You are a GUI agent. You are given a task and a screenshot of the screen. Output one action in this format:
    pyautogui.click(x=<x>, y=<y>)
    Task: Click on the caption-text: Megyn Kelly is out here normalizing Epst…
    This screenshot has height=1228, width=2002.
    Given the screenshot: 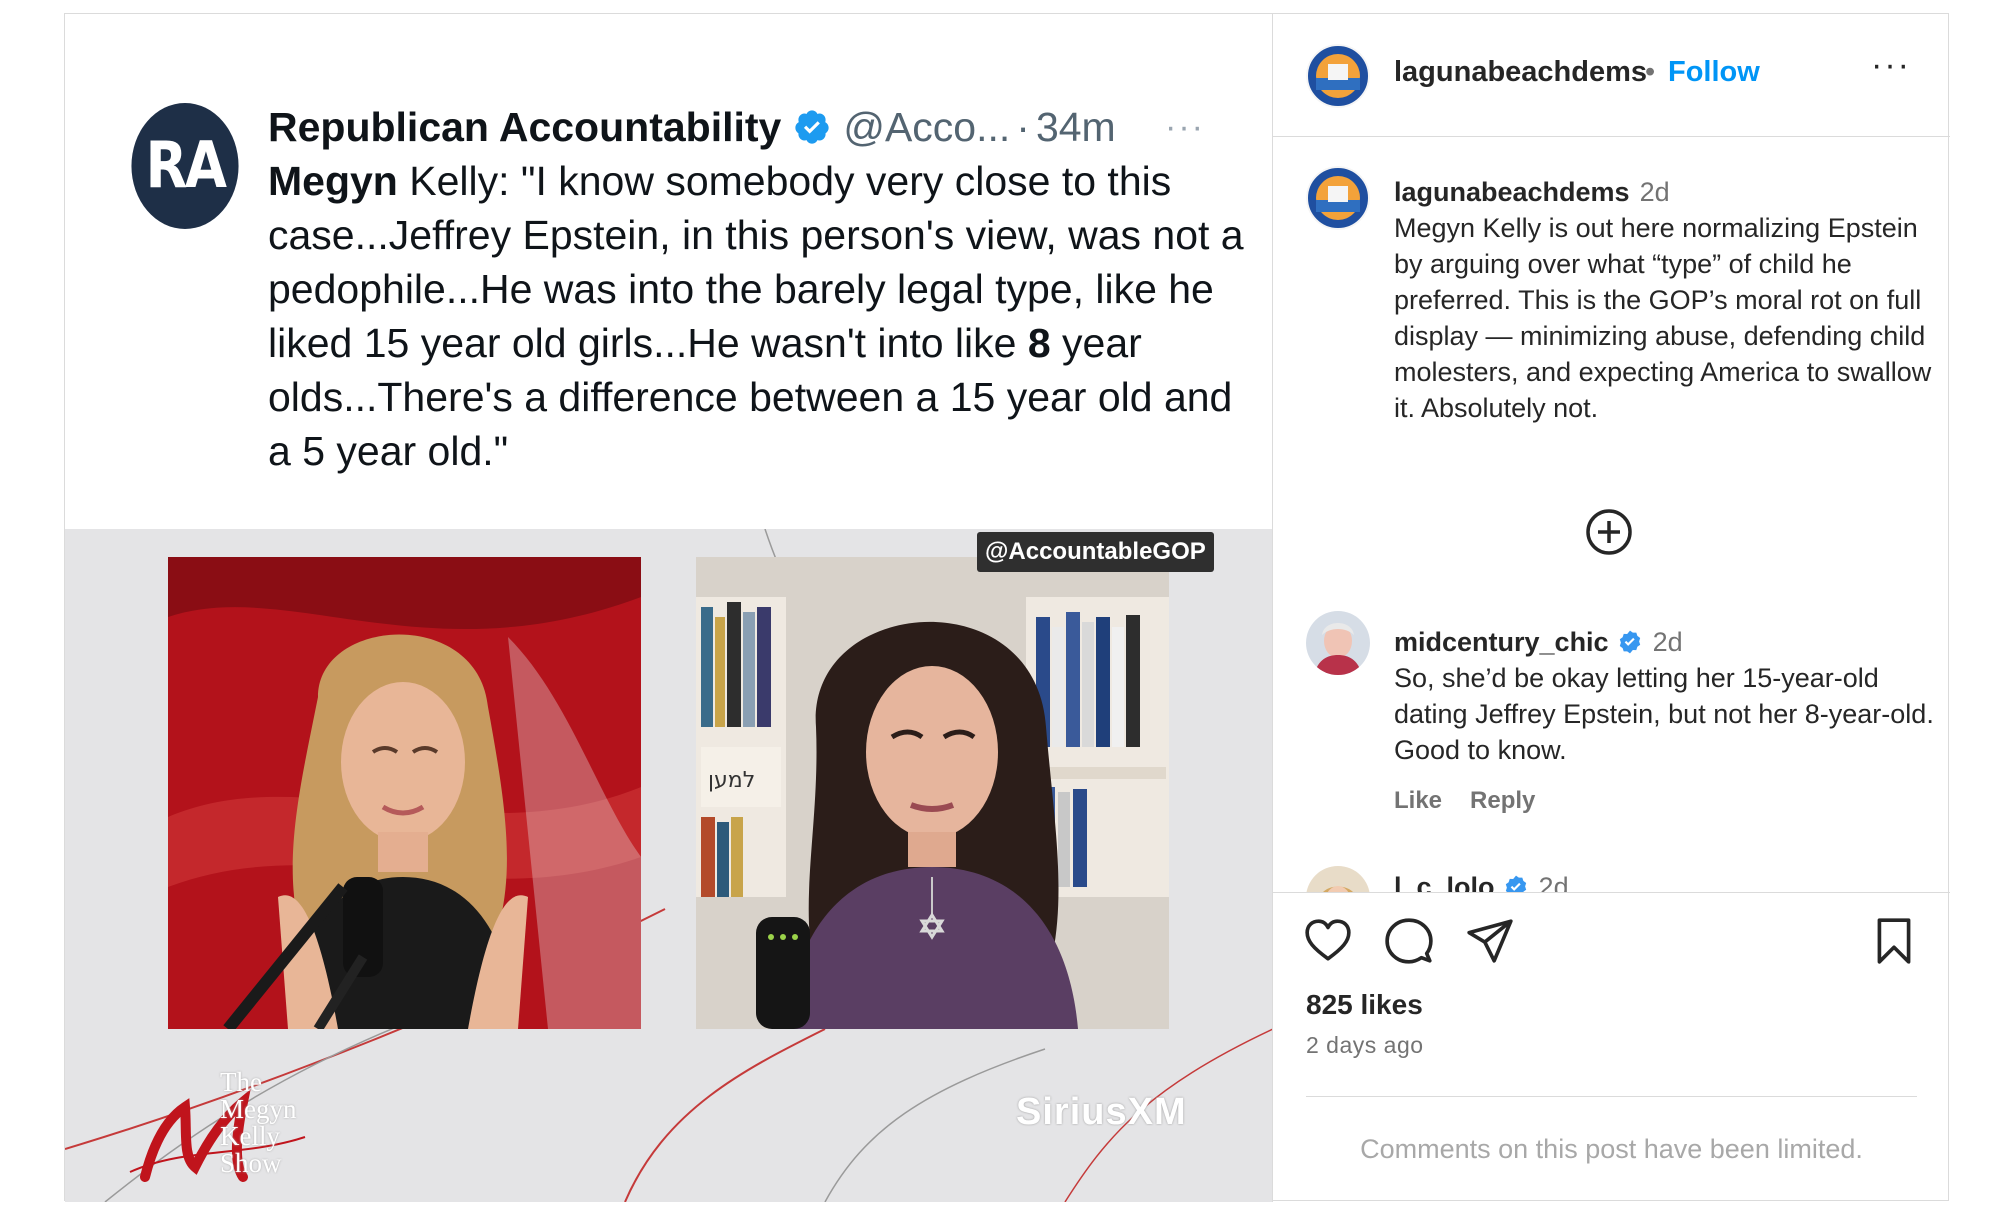 What is the action you would take?
    pyautogui.click(x=1663, y=318)
    